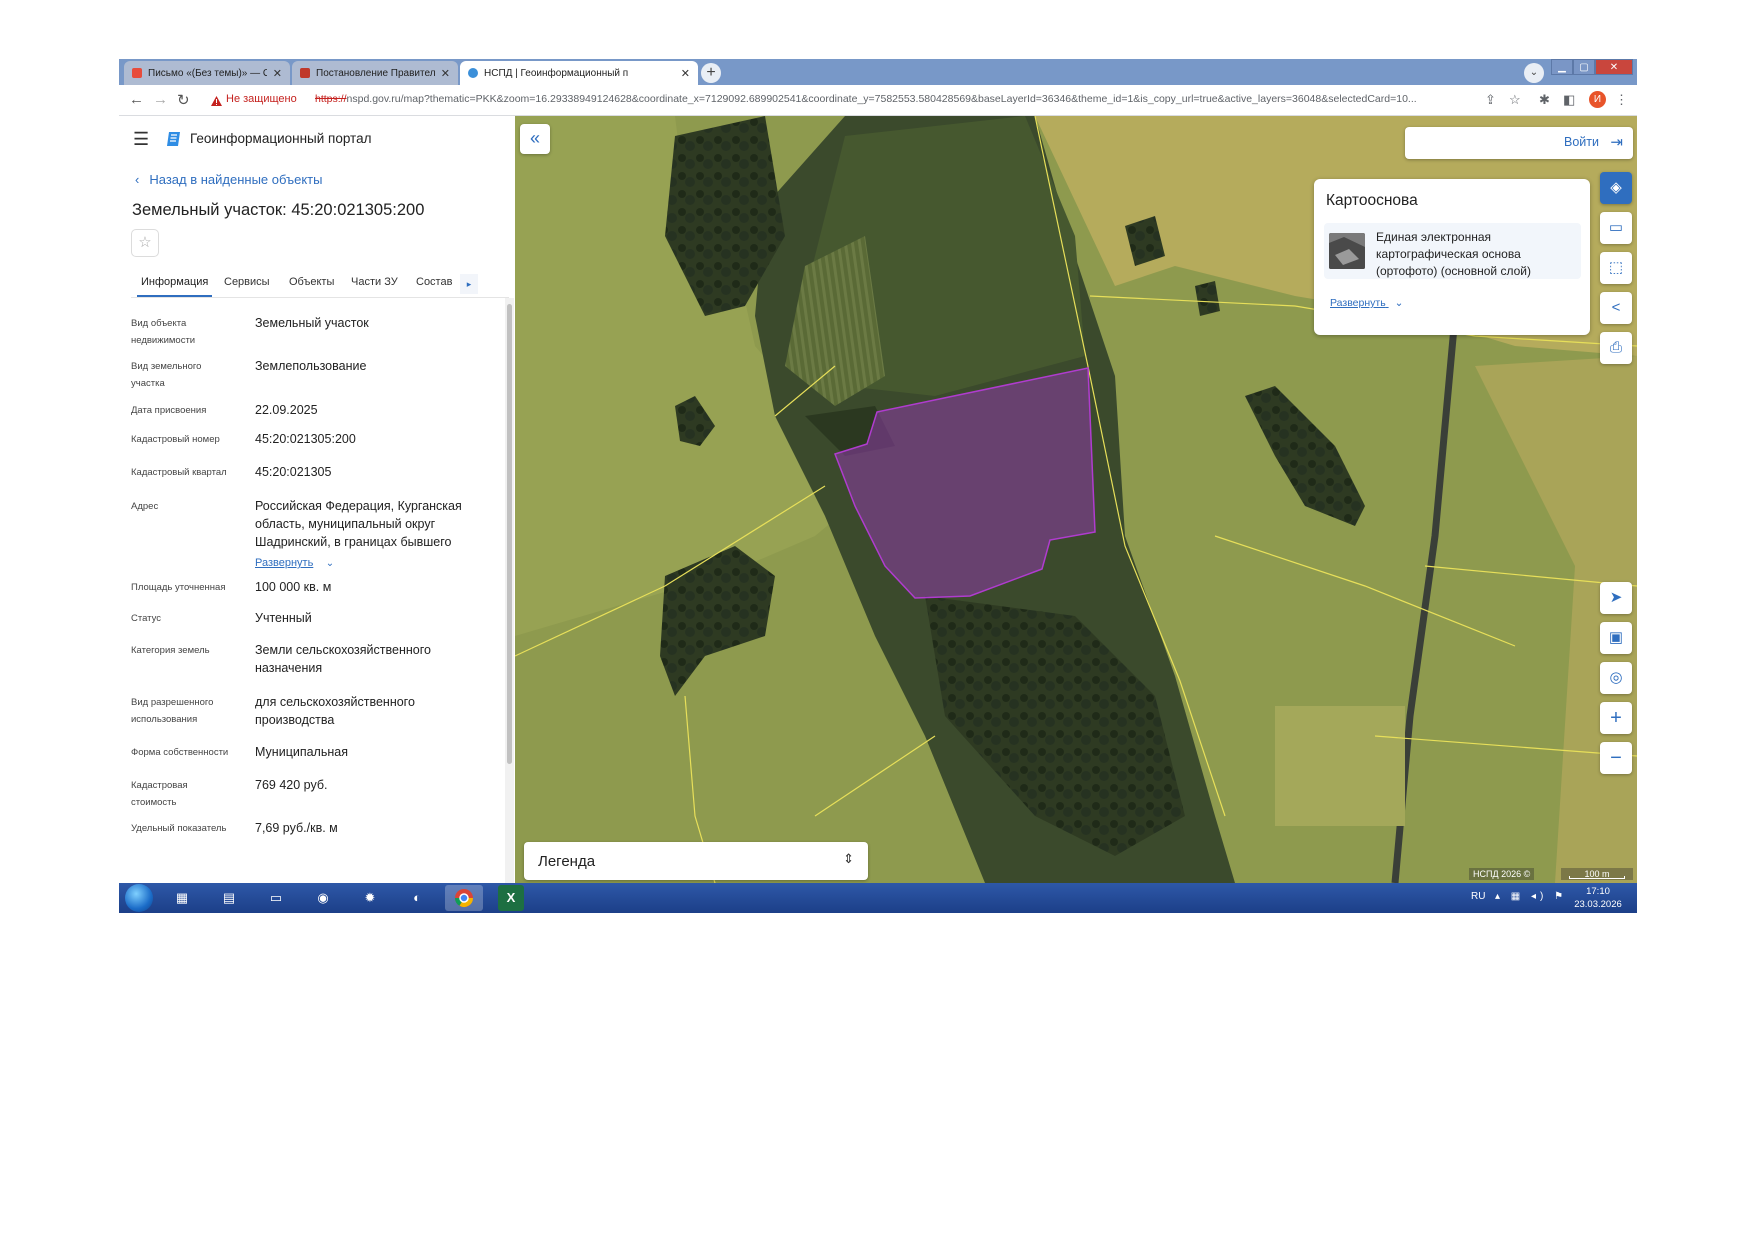  What do you see at coordinates (343, 659) in the screenshot?
I see `field-value: Земли сельскохозяйственного назначения` at bounding box center [343, 659].